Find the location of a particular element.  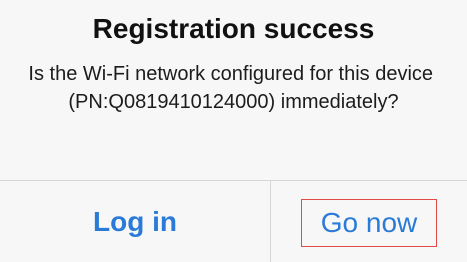

dialog-title: Registration success is located at coordinates (233, 28).